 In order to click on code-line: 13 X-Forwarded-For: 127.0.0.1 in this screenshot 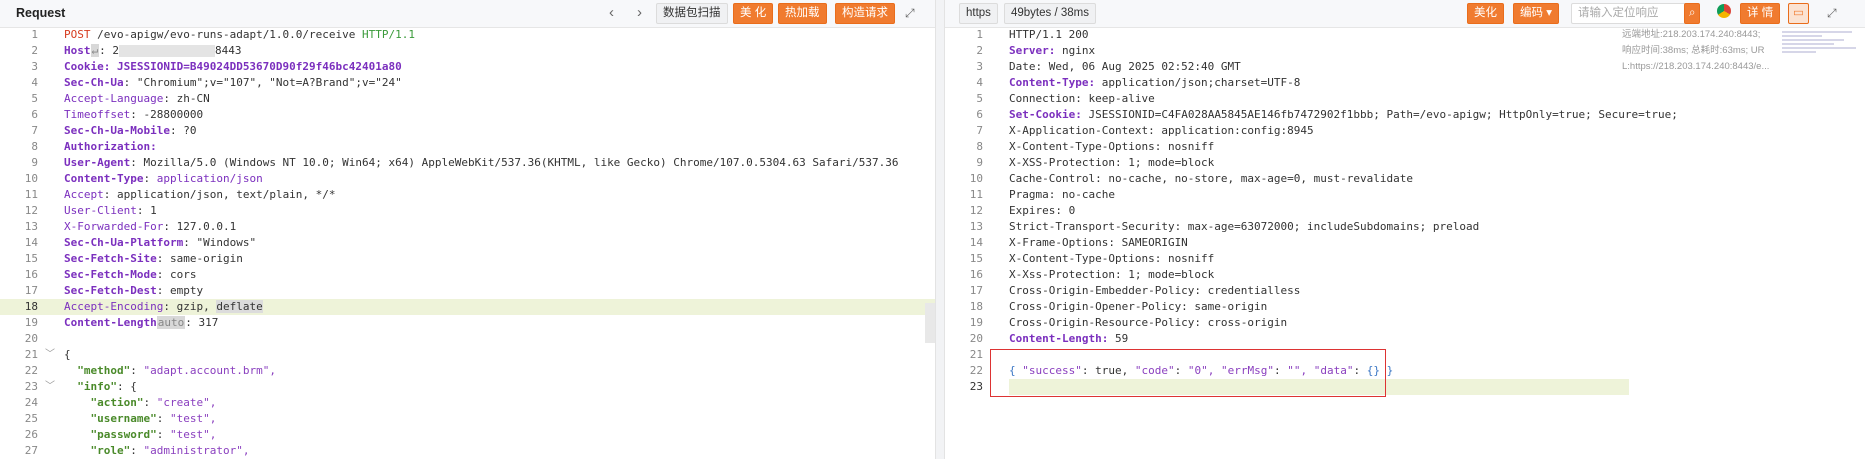, I will do `click(130, 226)`.